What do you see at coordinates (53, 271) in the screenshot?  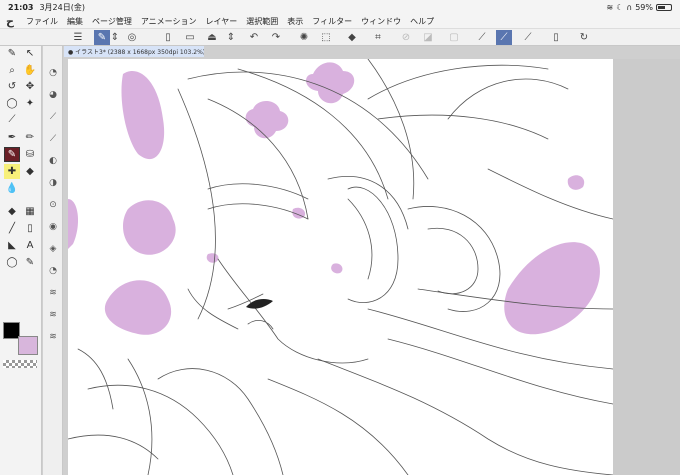 I see `subtool-icon-10: ◔` at bounding box center [53, 271].